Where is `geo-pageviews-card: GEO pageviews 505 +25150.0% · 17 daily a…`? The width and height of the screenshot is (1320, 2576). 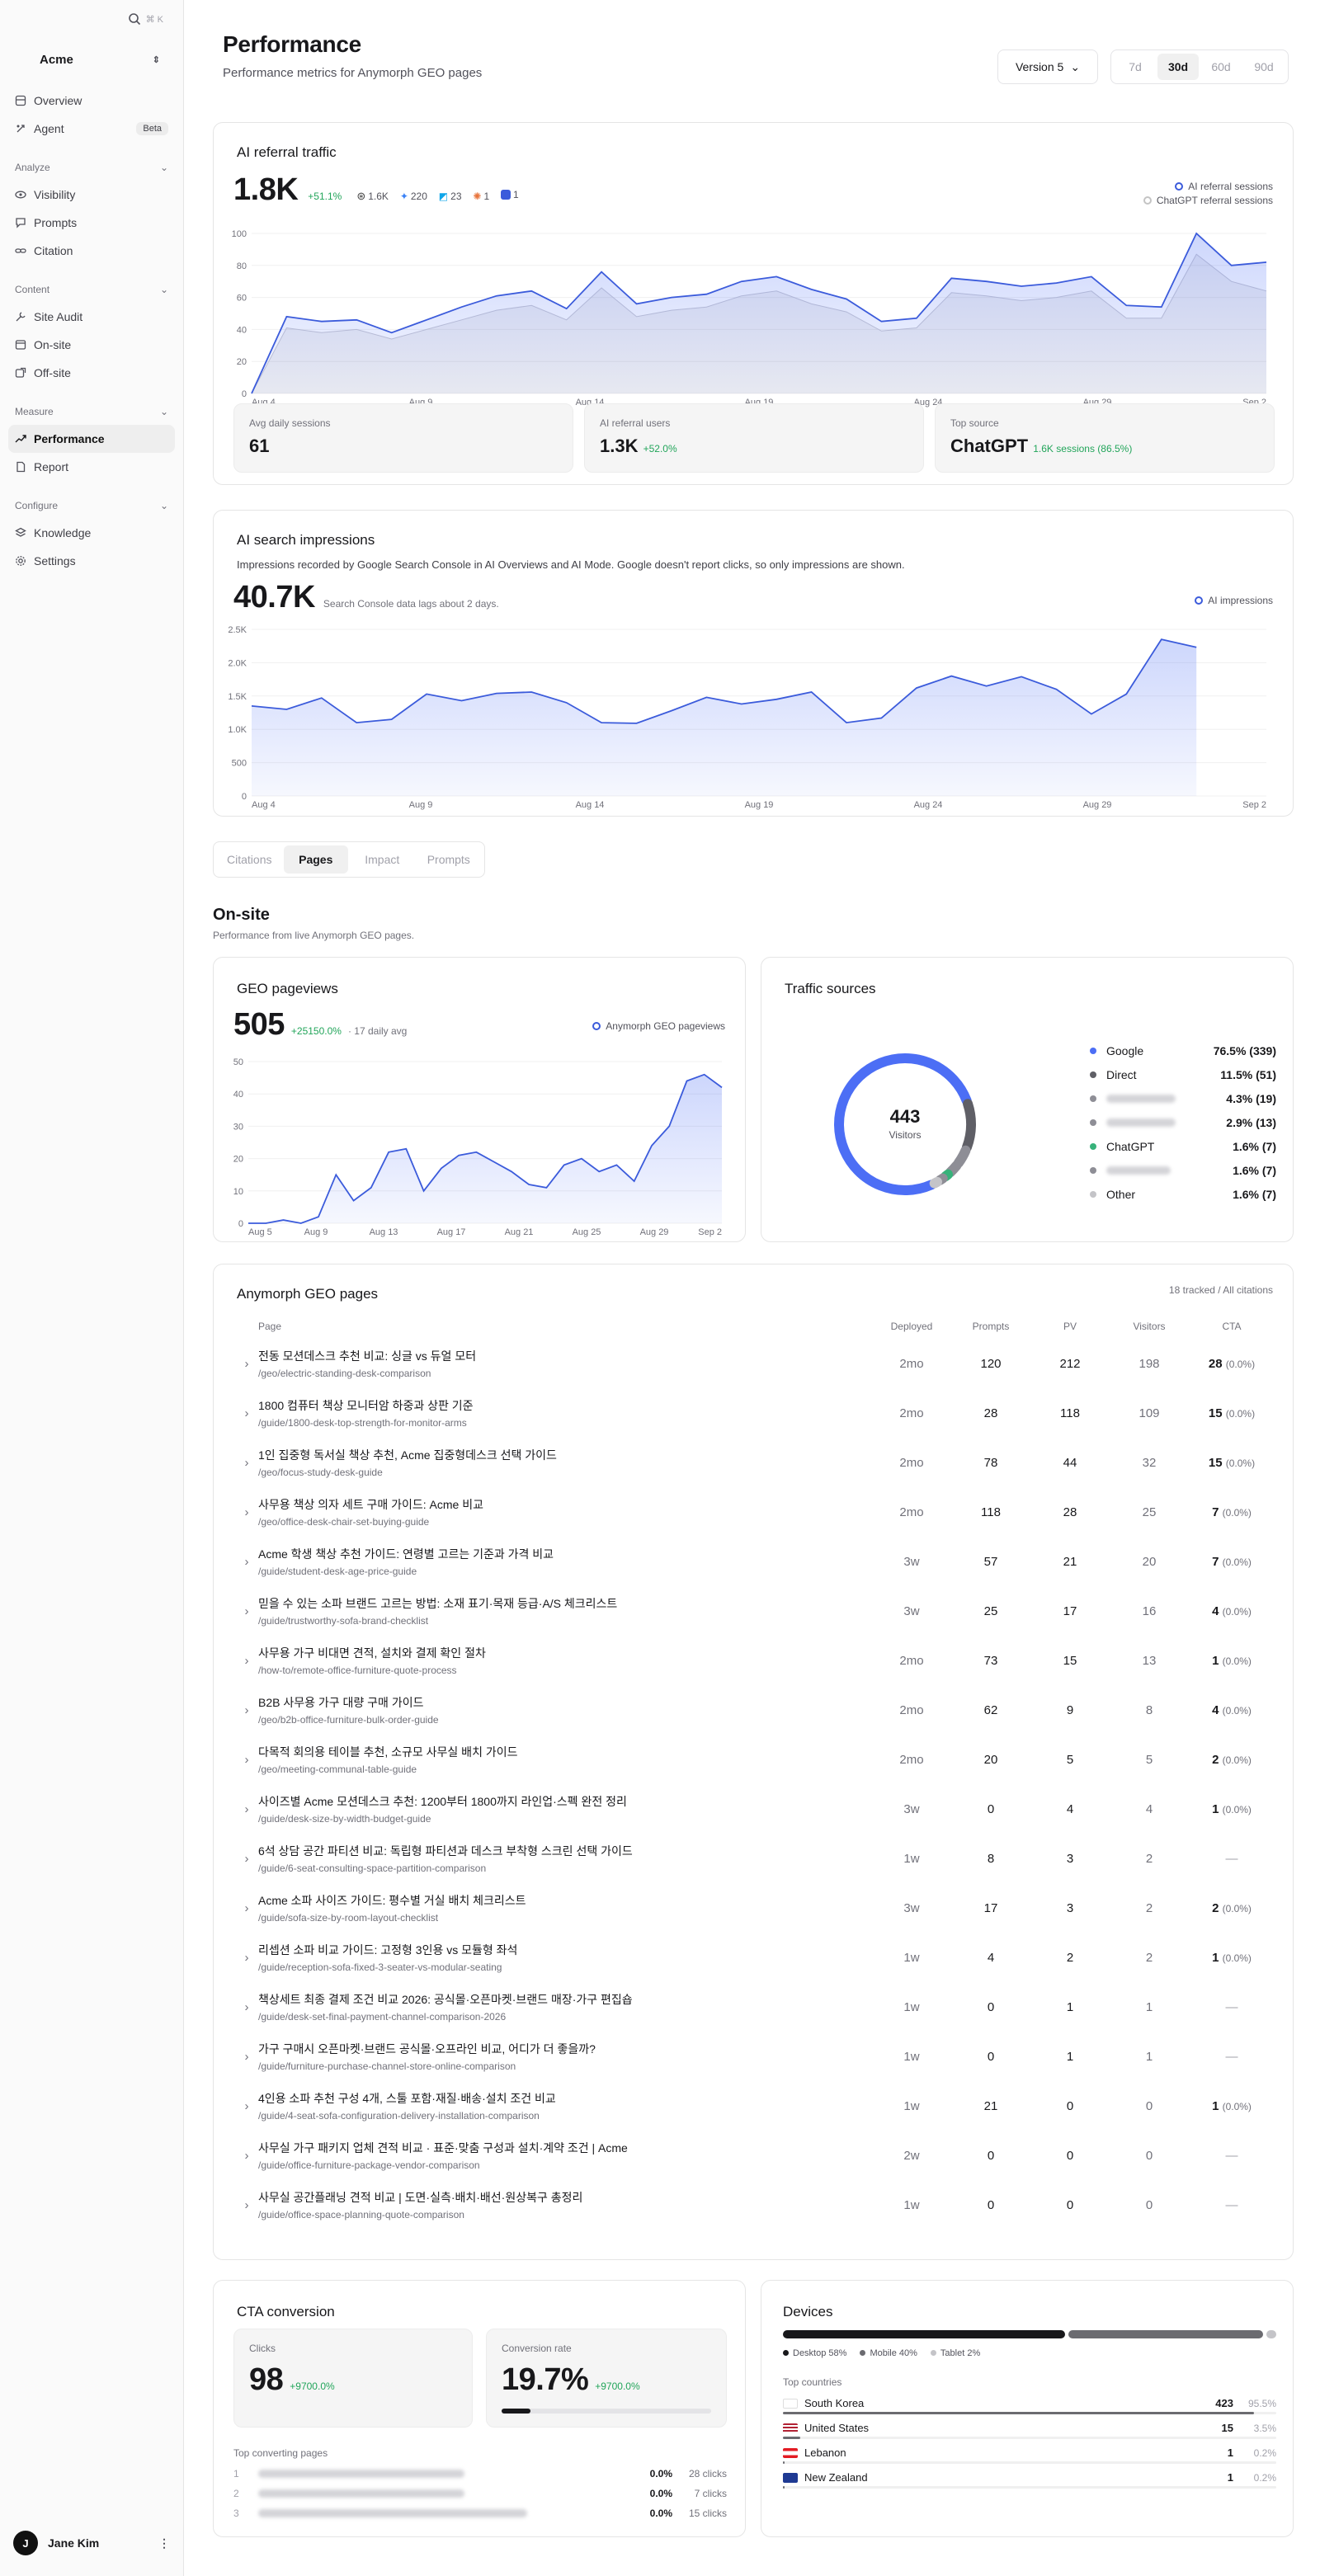 geo-pageviews-card: GEO pageviews 505 +25150.0% · 17 daily a… is located at coordinates (479, 1099).